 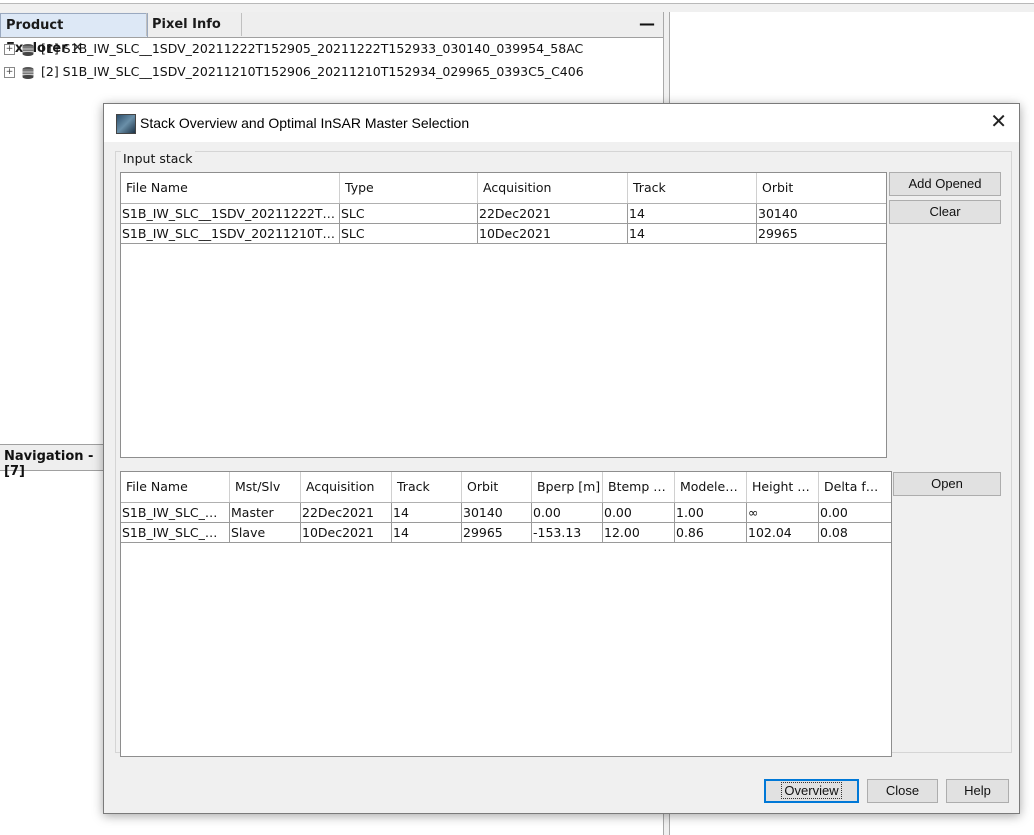 I want to click on help-button: Help, so click(x=977, y=791).